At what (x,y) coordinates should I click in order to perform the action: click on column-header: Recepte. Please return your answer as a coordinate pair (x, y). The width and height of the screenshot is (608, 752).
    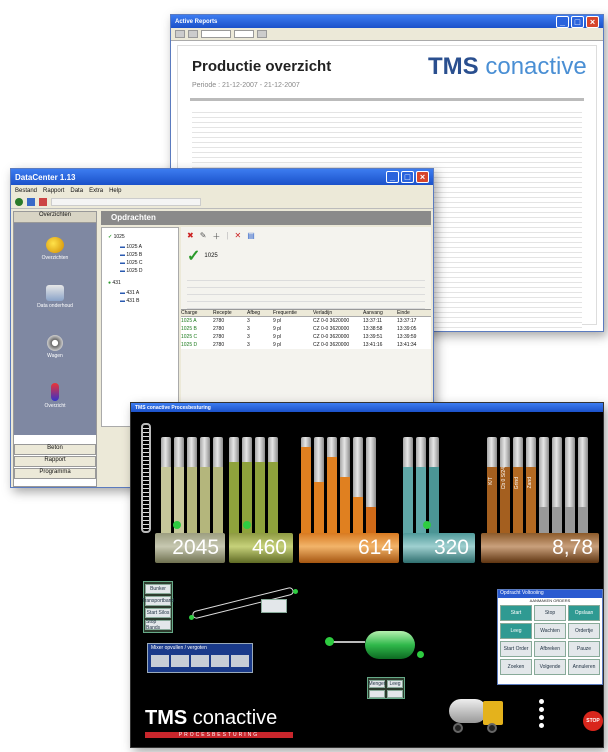
    Looking at the image, I should click on (230, 313).